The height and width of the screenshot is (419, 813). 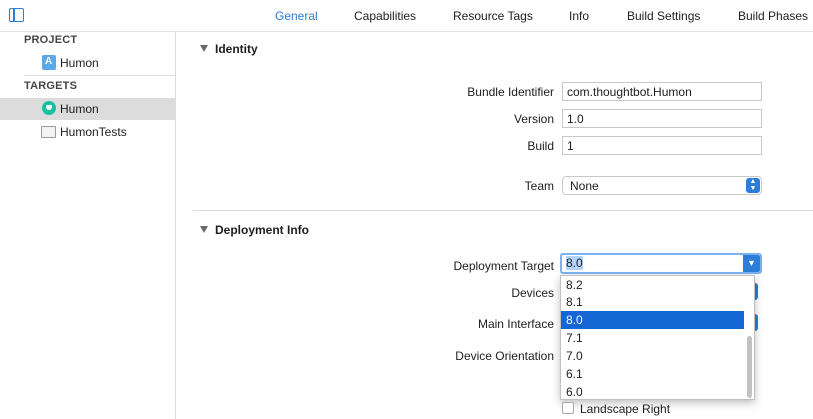 What do you see at coordinates (51, 86) in the screenshot?
I see `targets-header: TARGETS` at bounding box center [51, 86].